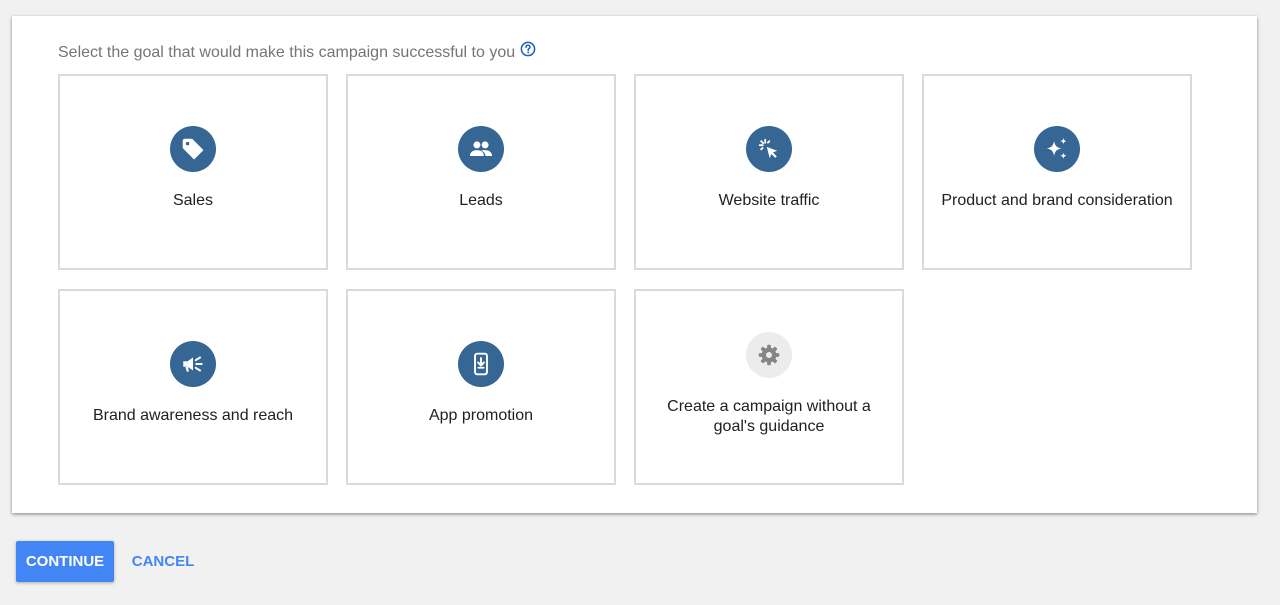 Image resolution: width=1280 pixels, height=605 pixels. I want to click on cursor-click-icon, so click(769, 149).